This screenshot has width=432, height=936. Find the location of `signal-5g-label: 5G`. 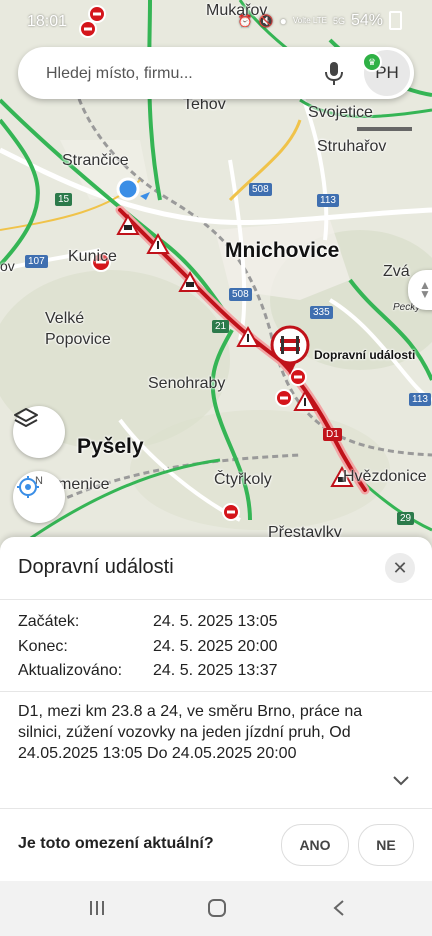

signal-5g-label: 5G is located at coordinates (338, 20).